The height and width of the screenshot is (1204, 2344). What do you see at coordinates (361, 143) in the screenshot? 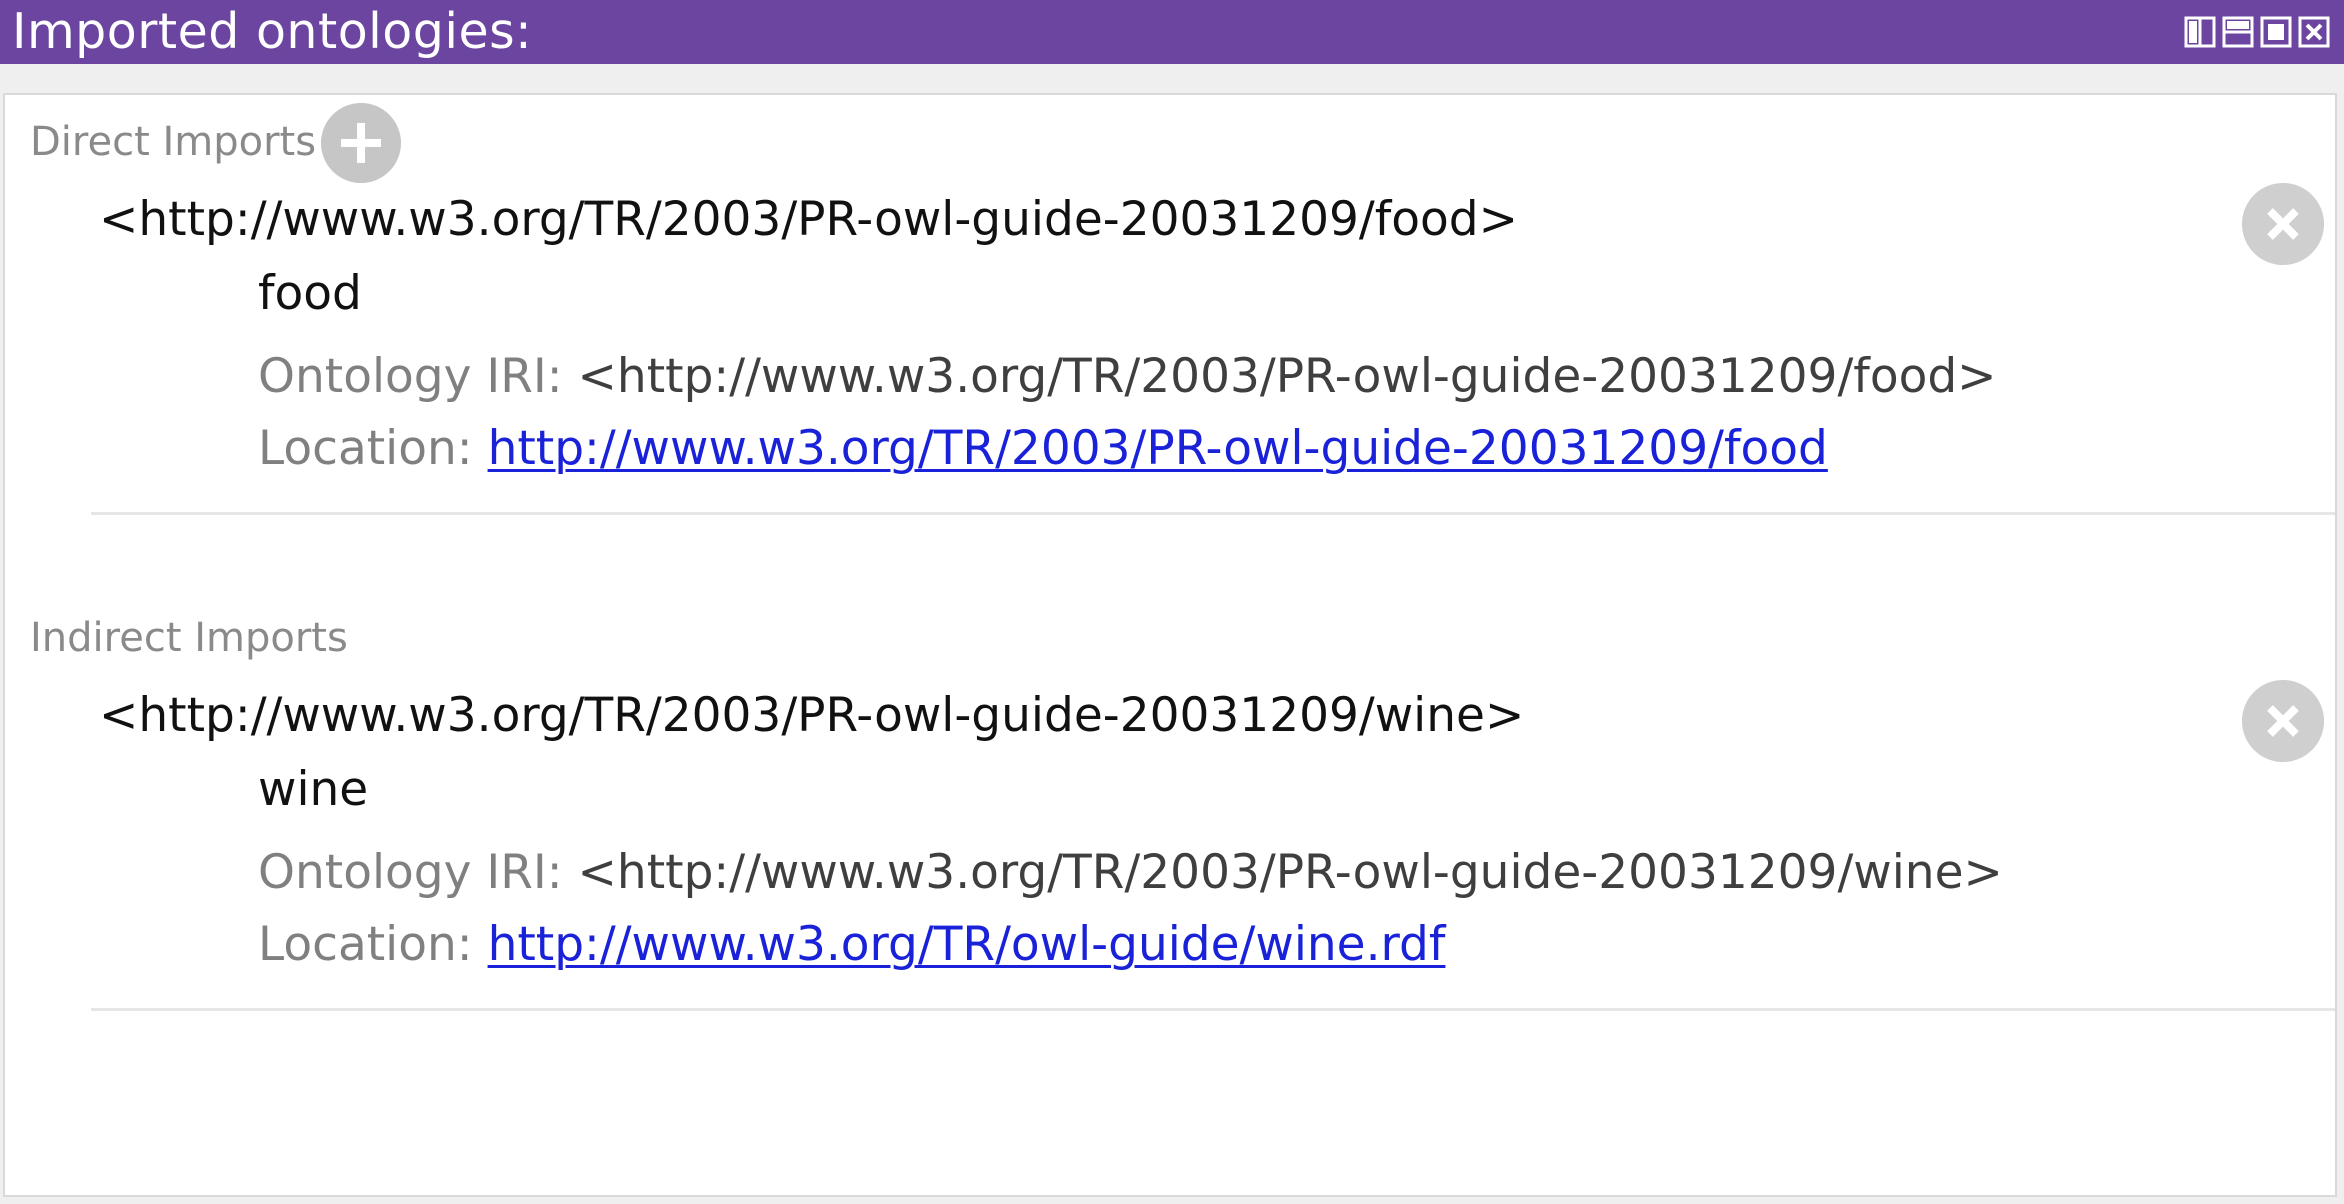
I see `add-import-button` at bounding box center [361, 143].